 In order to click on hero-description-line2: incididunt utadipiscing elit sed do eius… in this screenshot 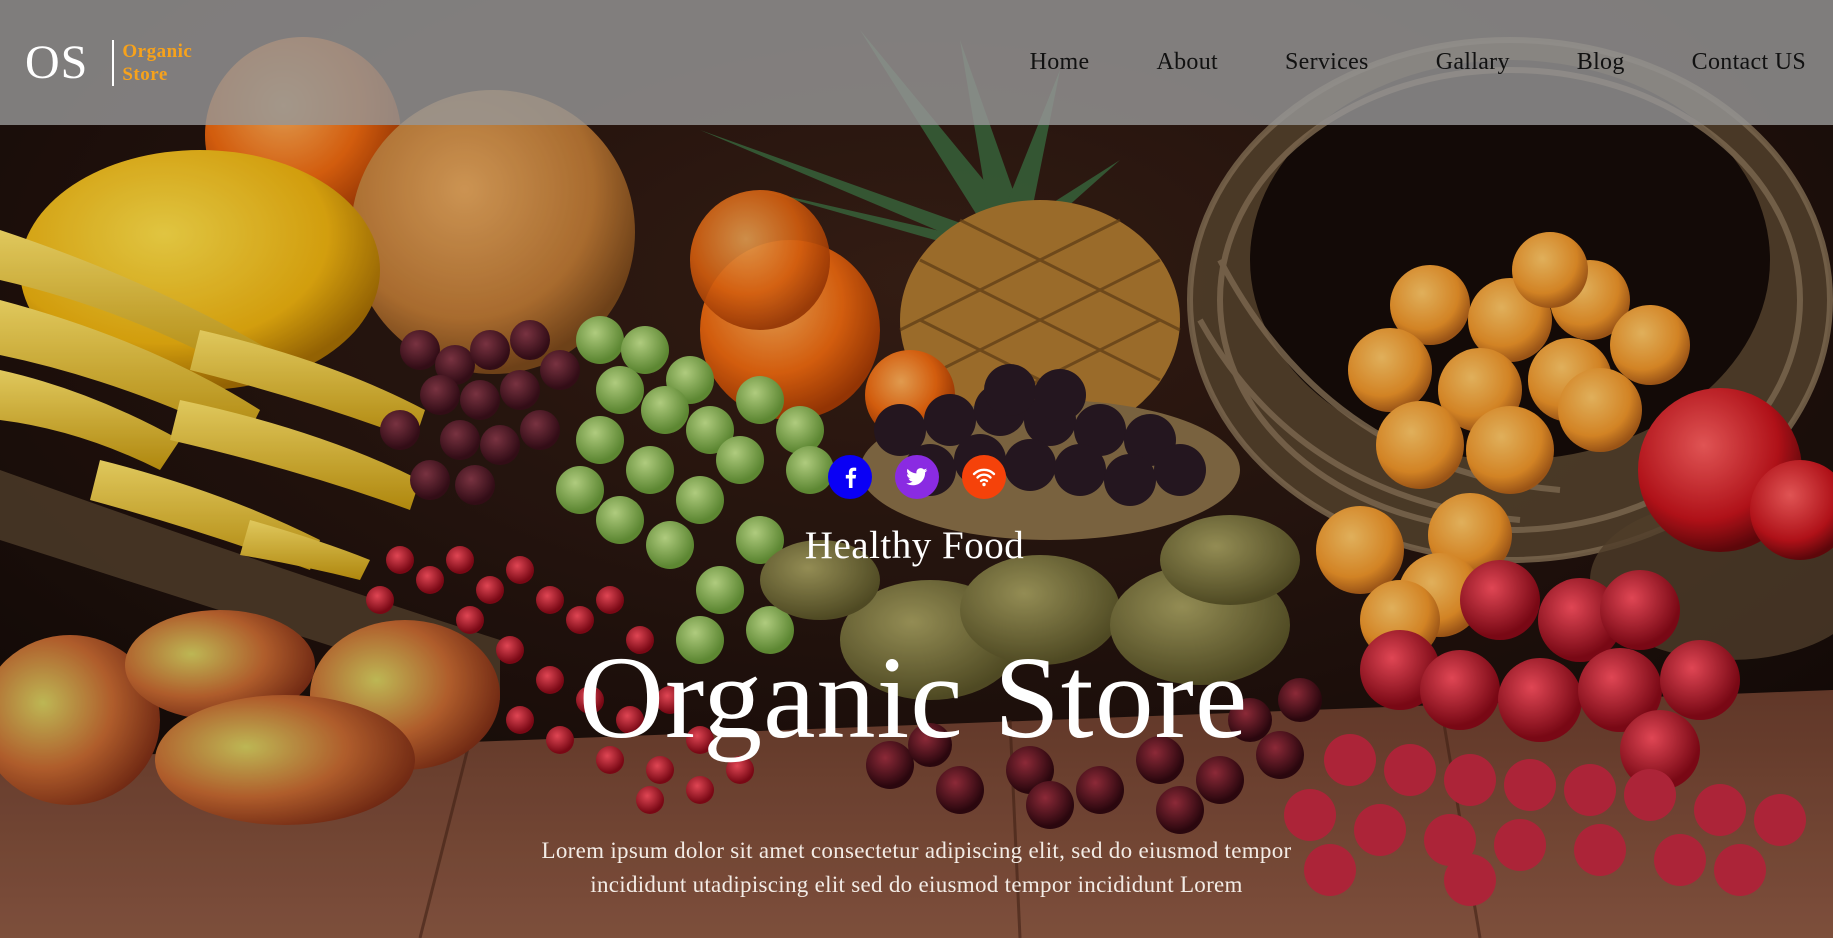, I will do `click(916, 884)`.